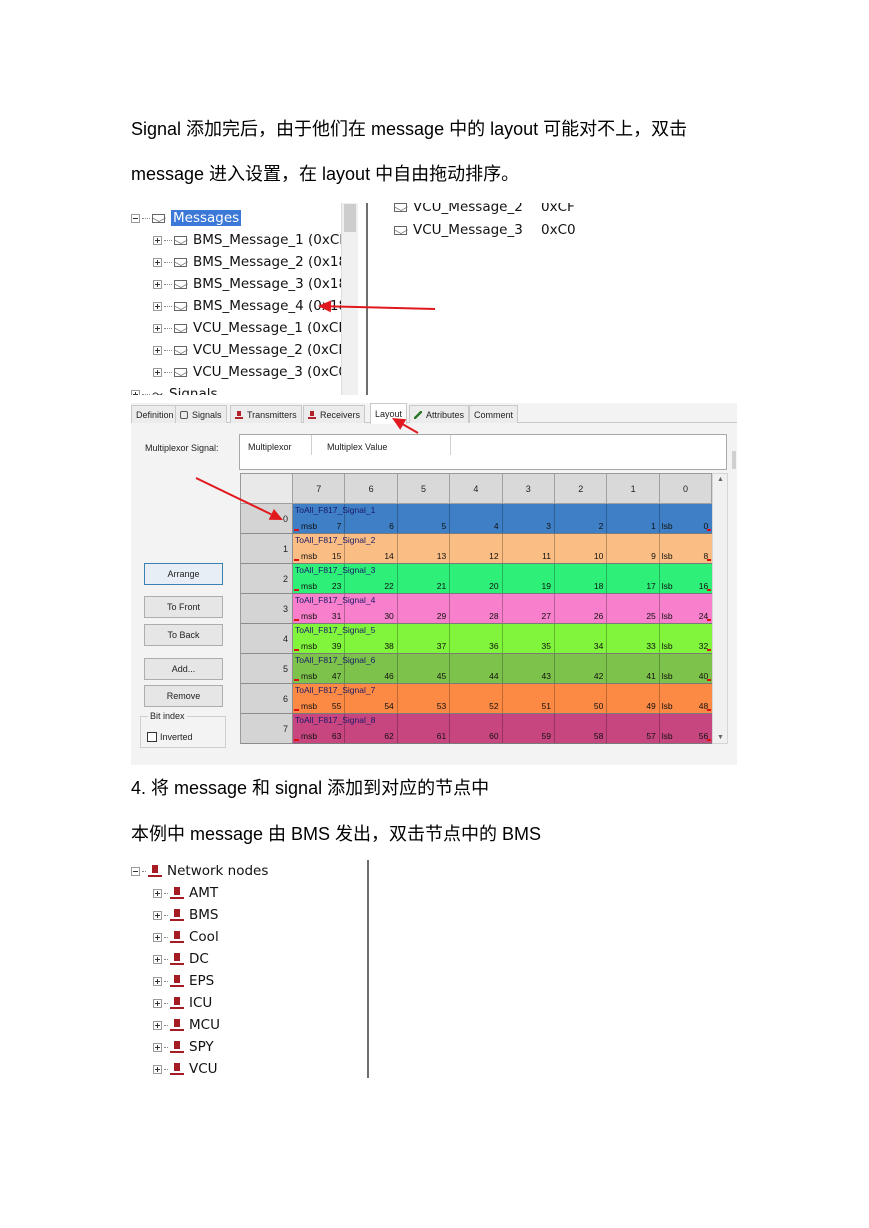 This screenshot has height=1228, width=869. I want to click on network-node-item: ICU, so click(182, 1003).